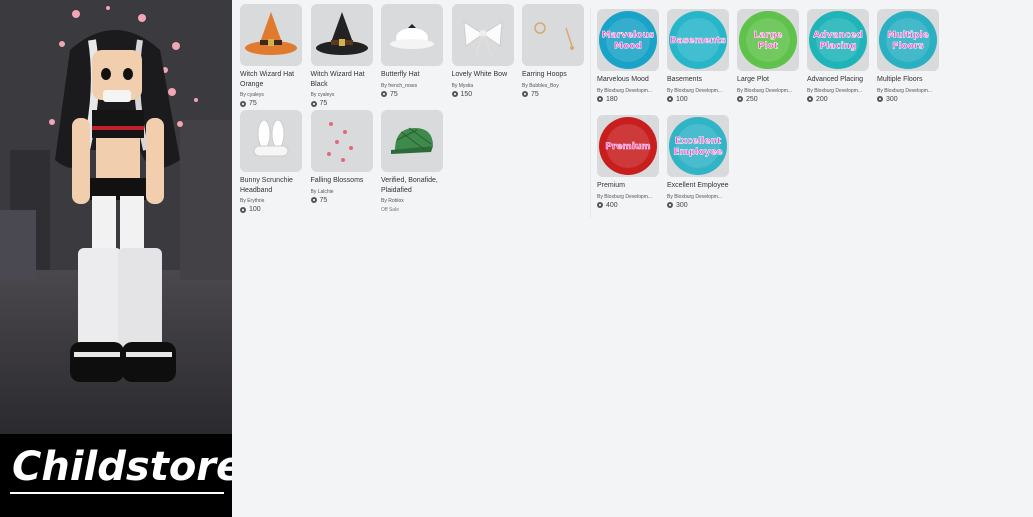 This screenshot has height=517, width=1033. What do you see at coordinates (482, 35) in the screenshot?
I see `white-bow-icon` at bounding box center [482, 35].